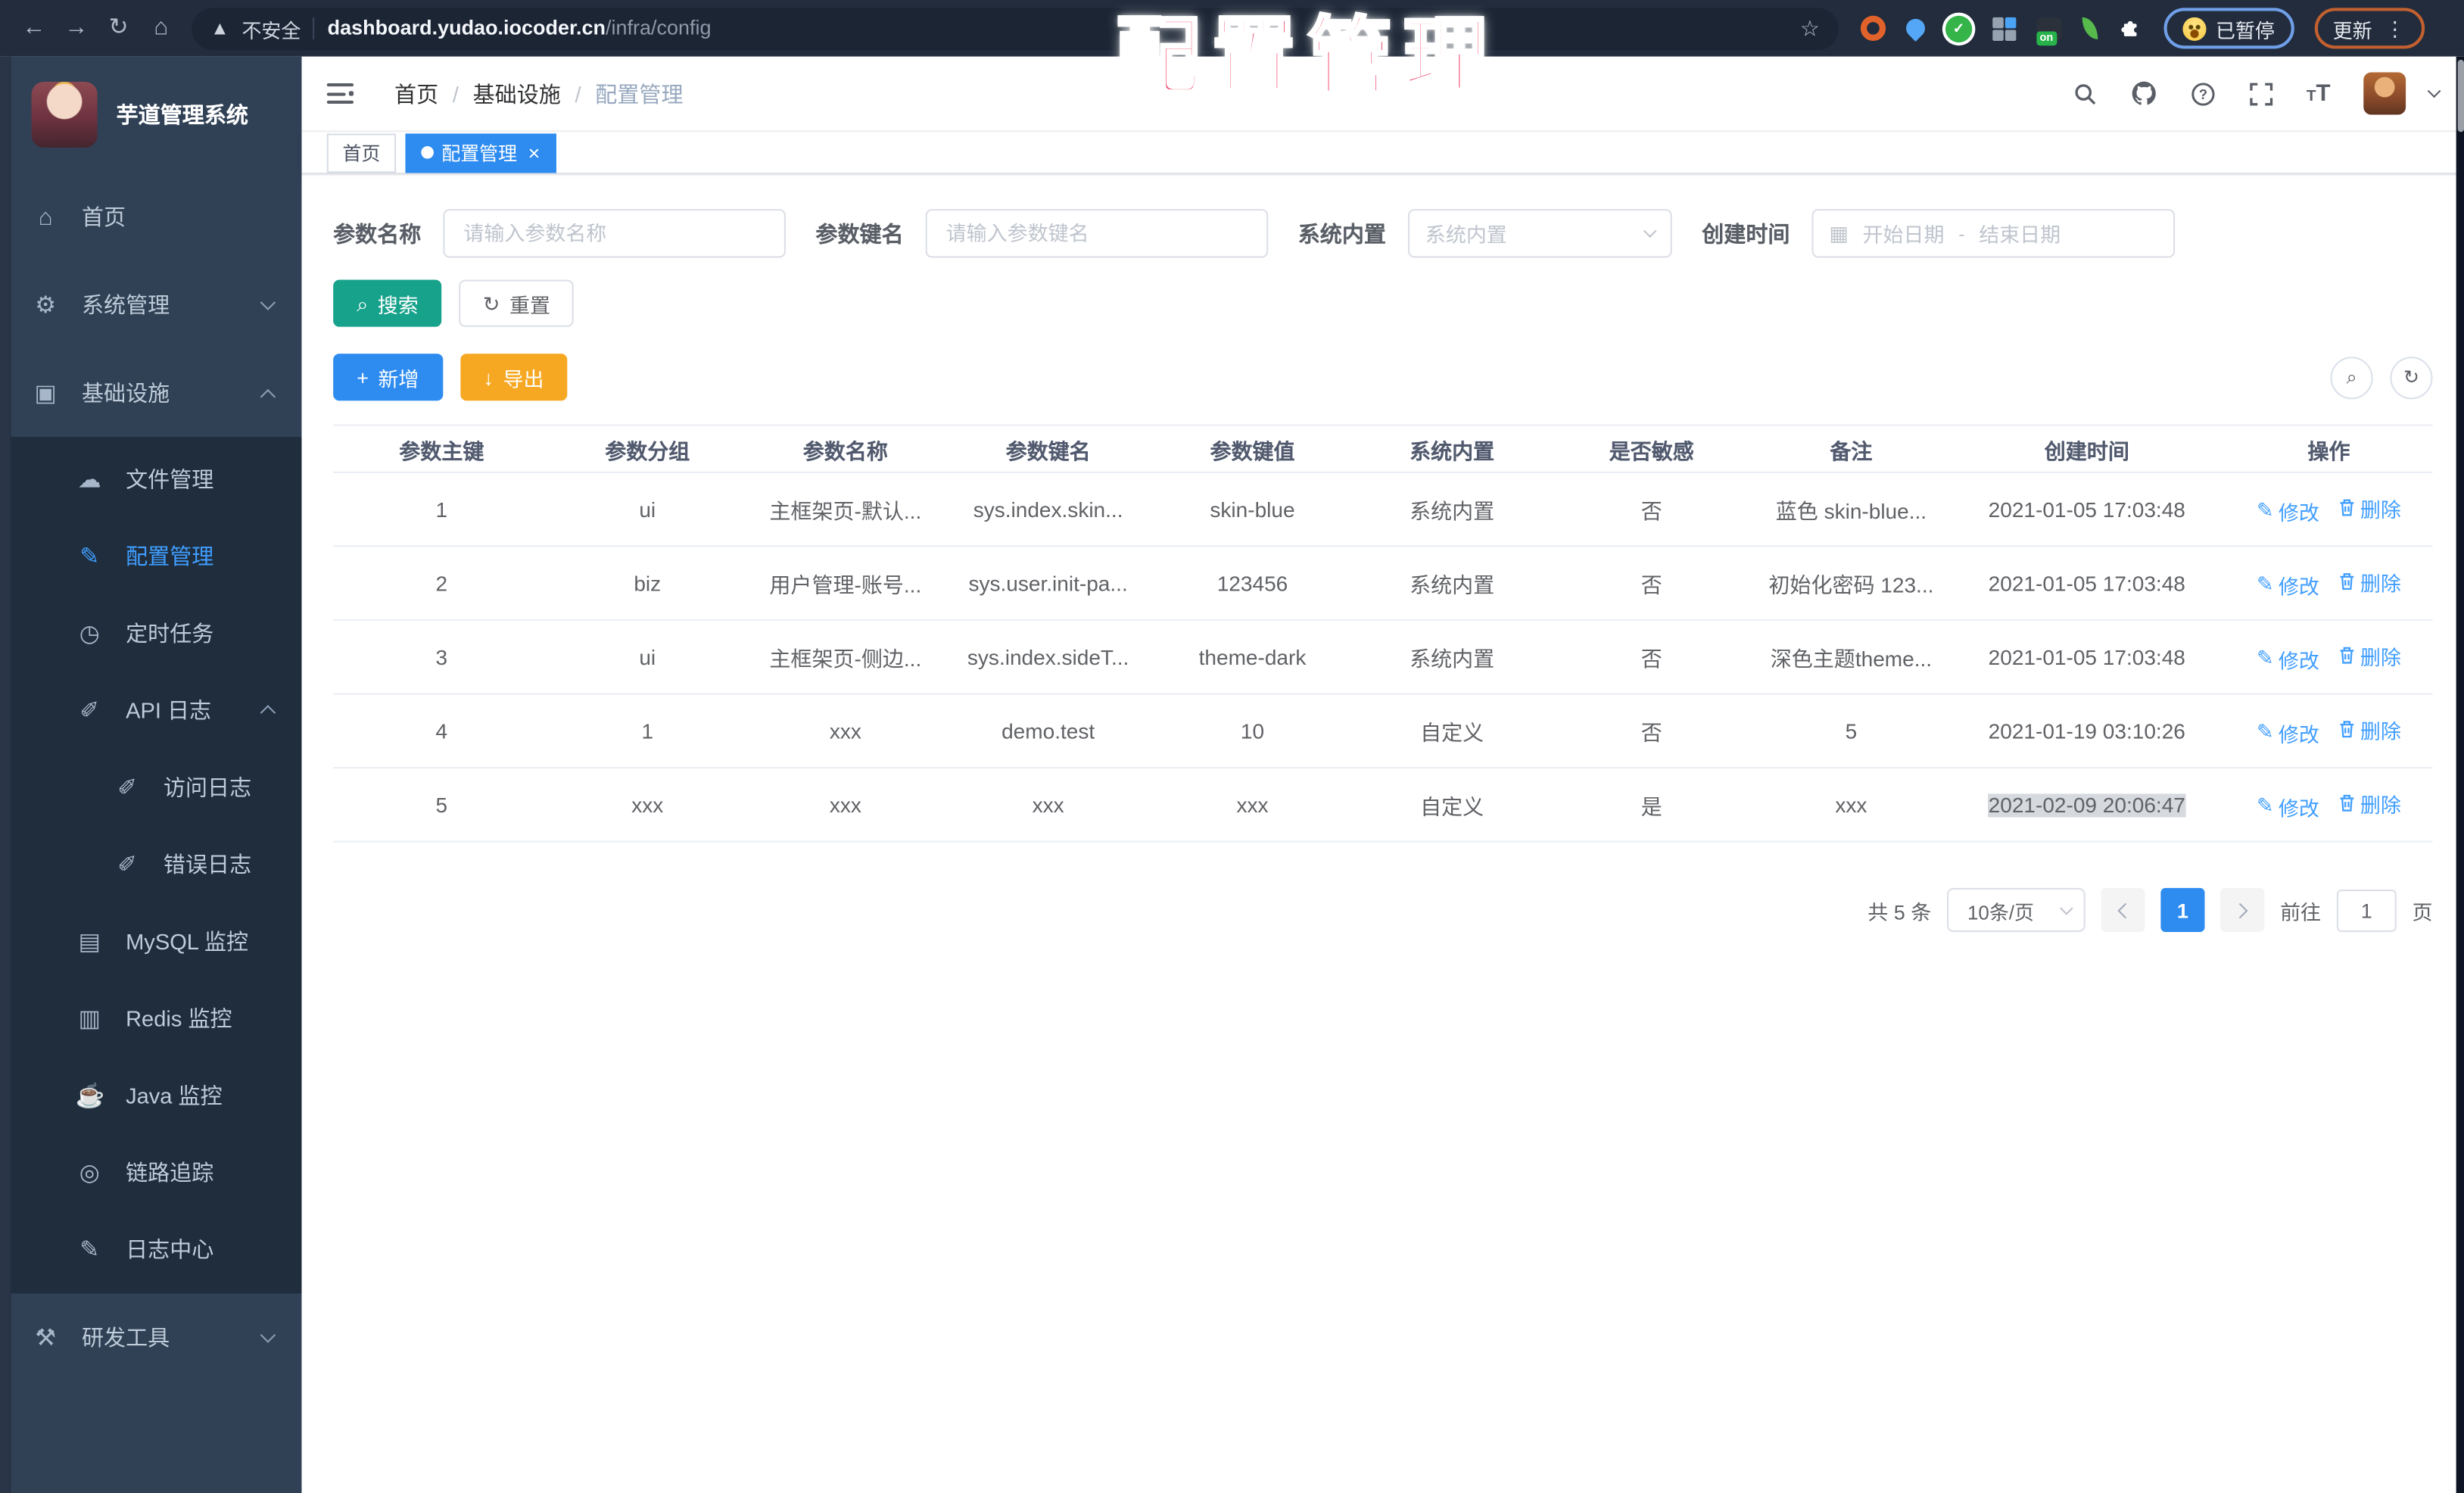  I want to click on url-host: dashboard.yudao.iocoder.cn, so click(466, 27).